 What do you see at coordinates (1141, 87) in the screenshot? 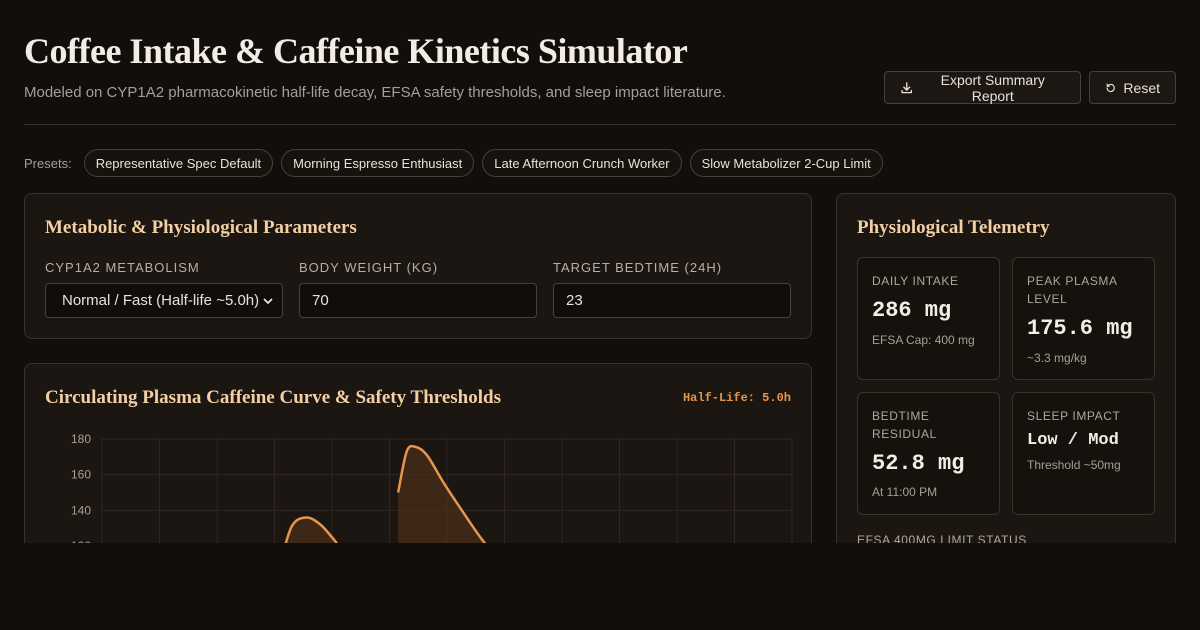
I see `reset-button-label: Reset` at bounding box center [1141, 87].